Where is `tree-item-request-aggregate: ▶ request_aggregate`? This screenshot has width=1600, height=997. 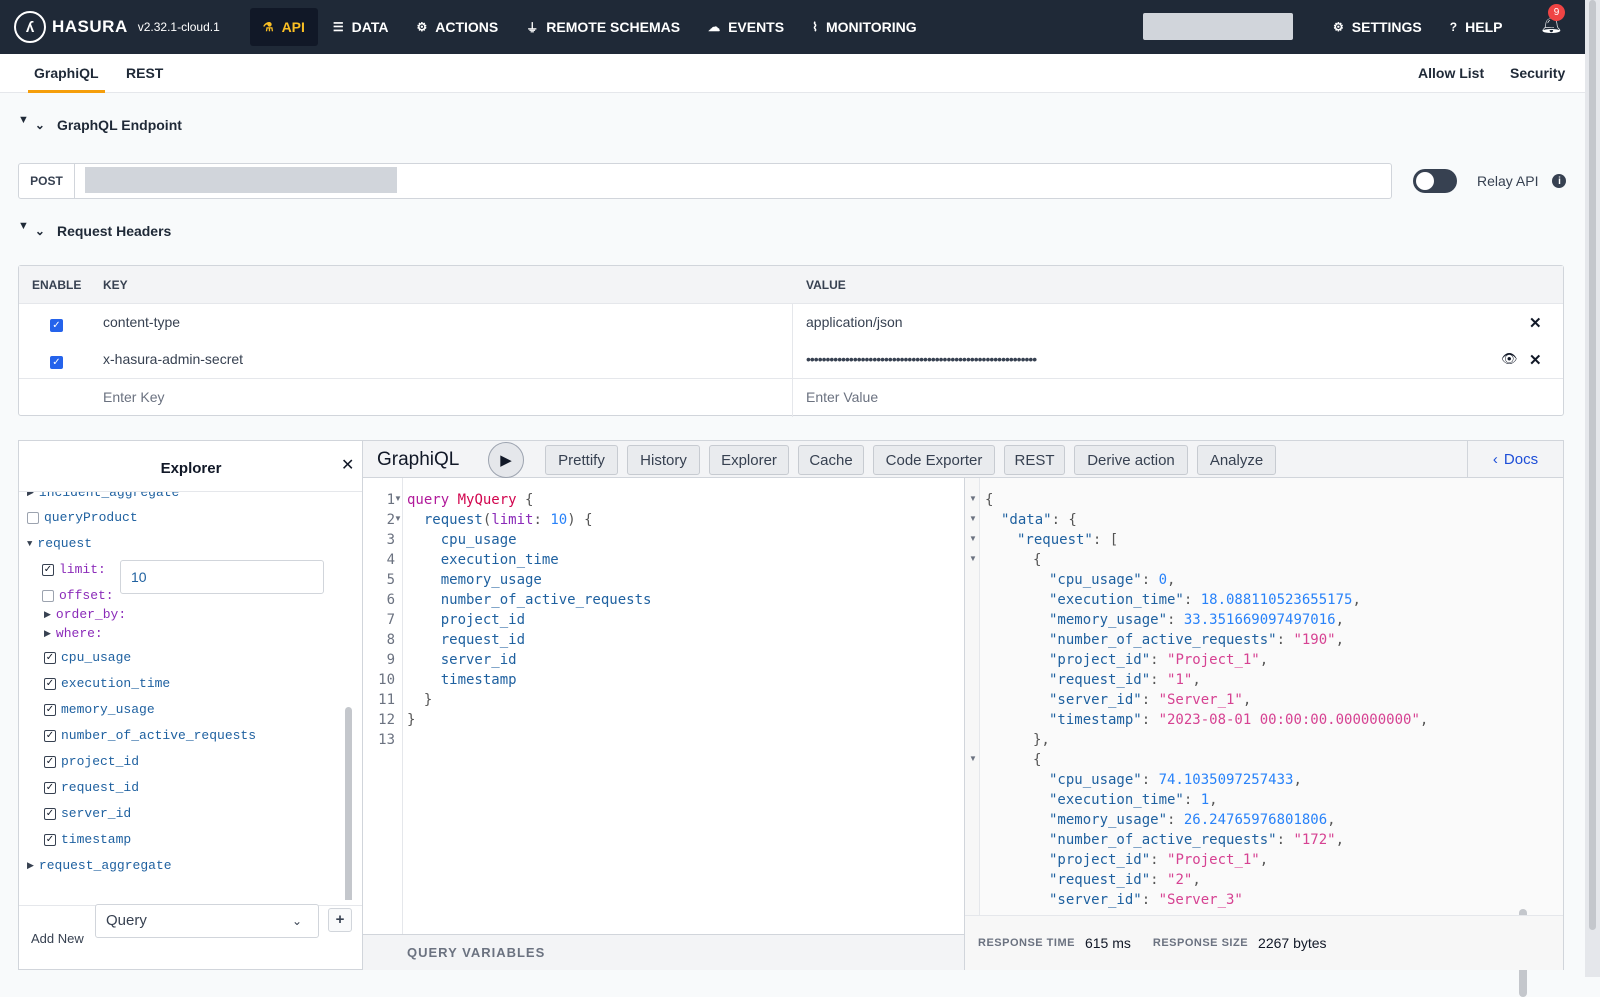 tree-item-request-aggregate: ▶ request_aggregate is located at coordinates (99, 865).